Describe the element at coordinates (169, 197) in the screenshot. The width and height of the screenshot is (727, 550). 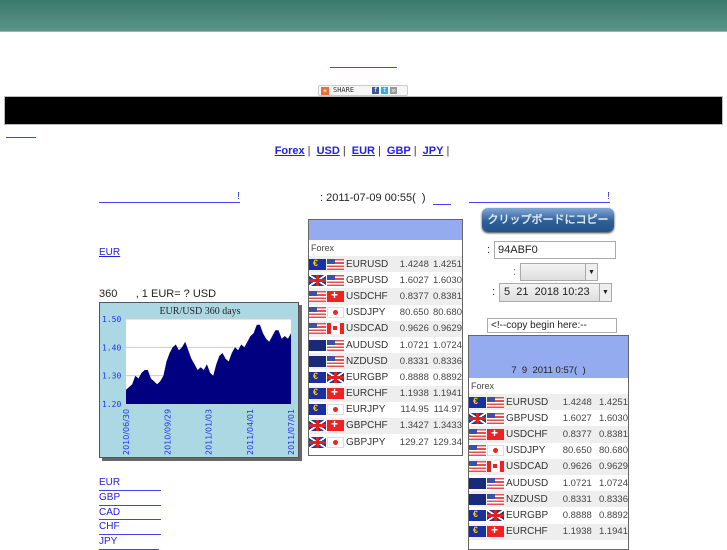
I see `headline-link: !` at that location.